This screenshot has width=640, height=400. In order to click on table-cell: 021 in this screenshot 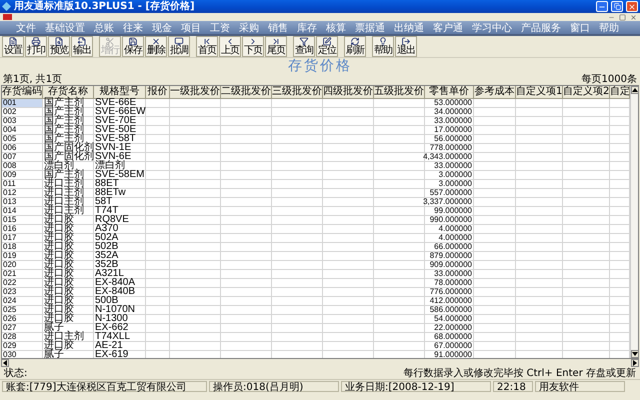, I will do `click(9, 274)`.